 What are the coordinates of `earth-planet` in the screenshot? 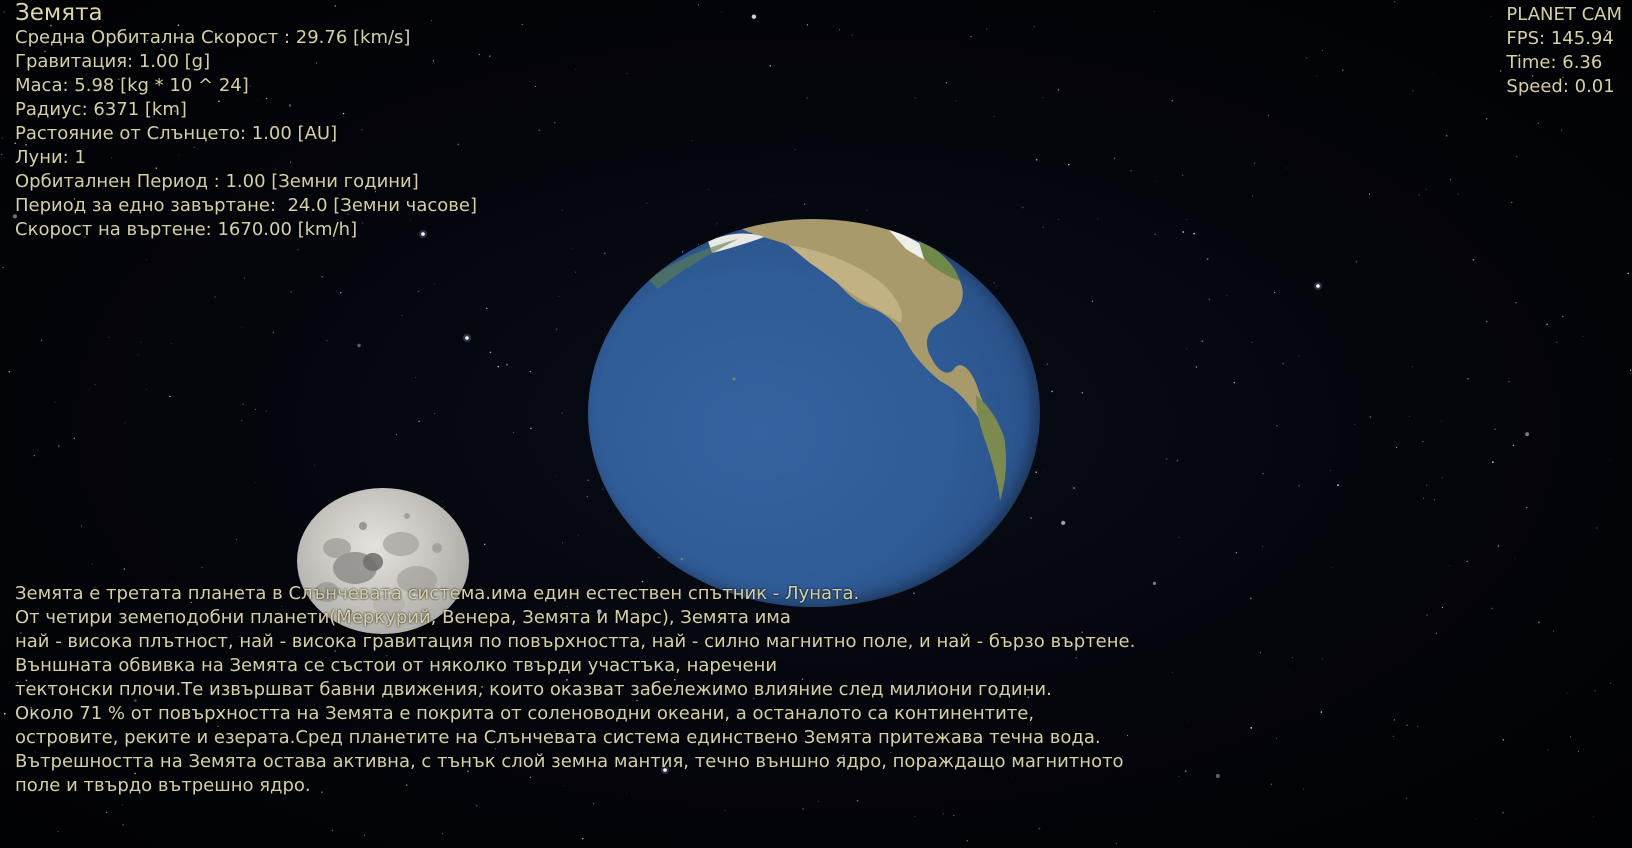 It's located at (814, 413).